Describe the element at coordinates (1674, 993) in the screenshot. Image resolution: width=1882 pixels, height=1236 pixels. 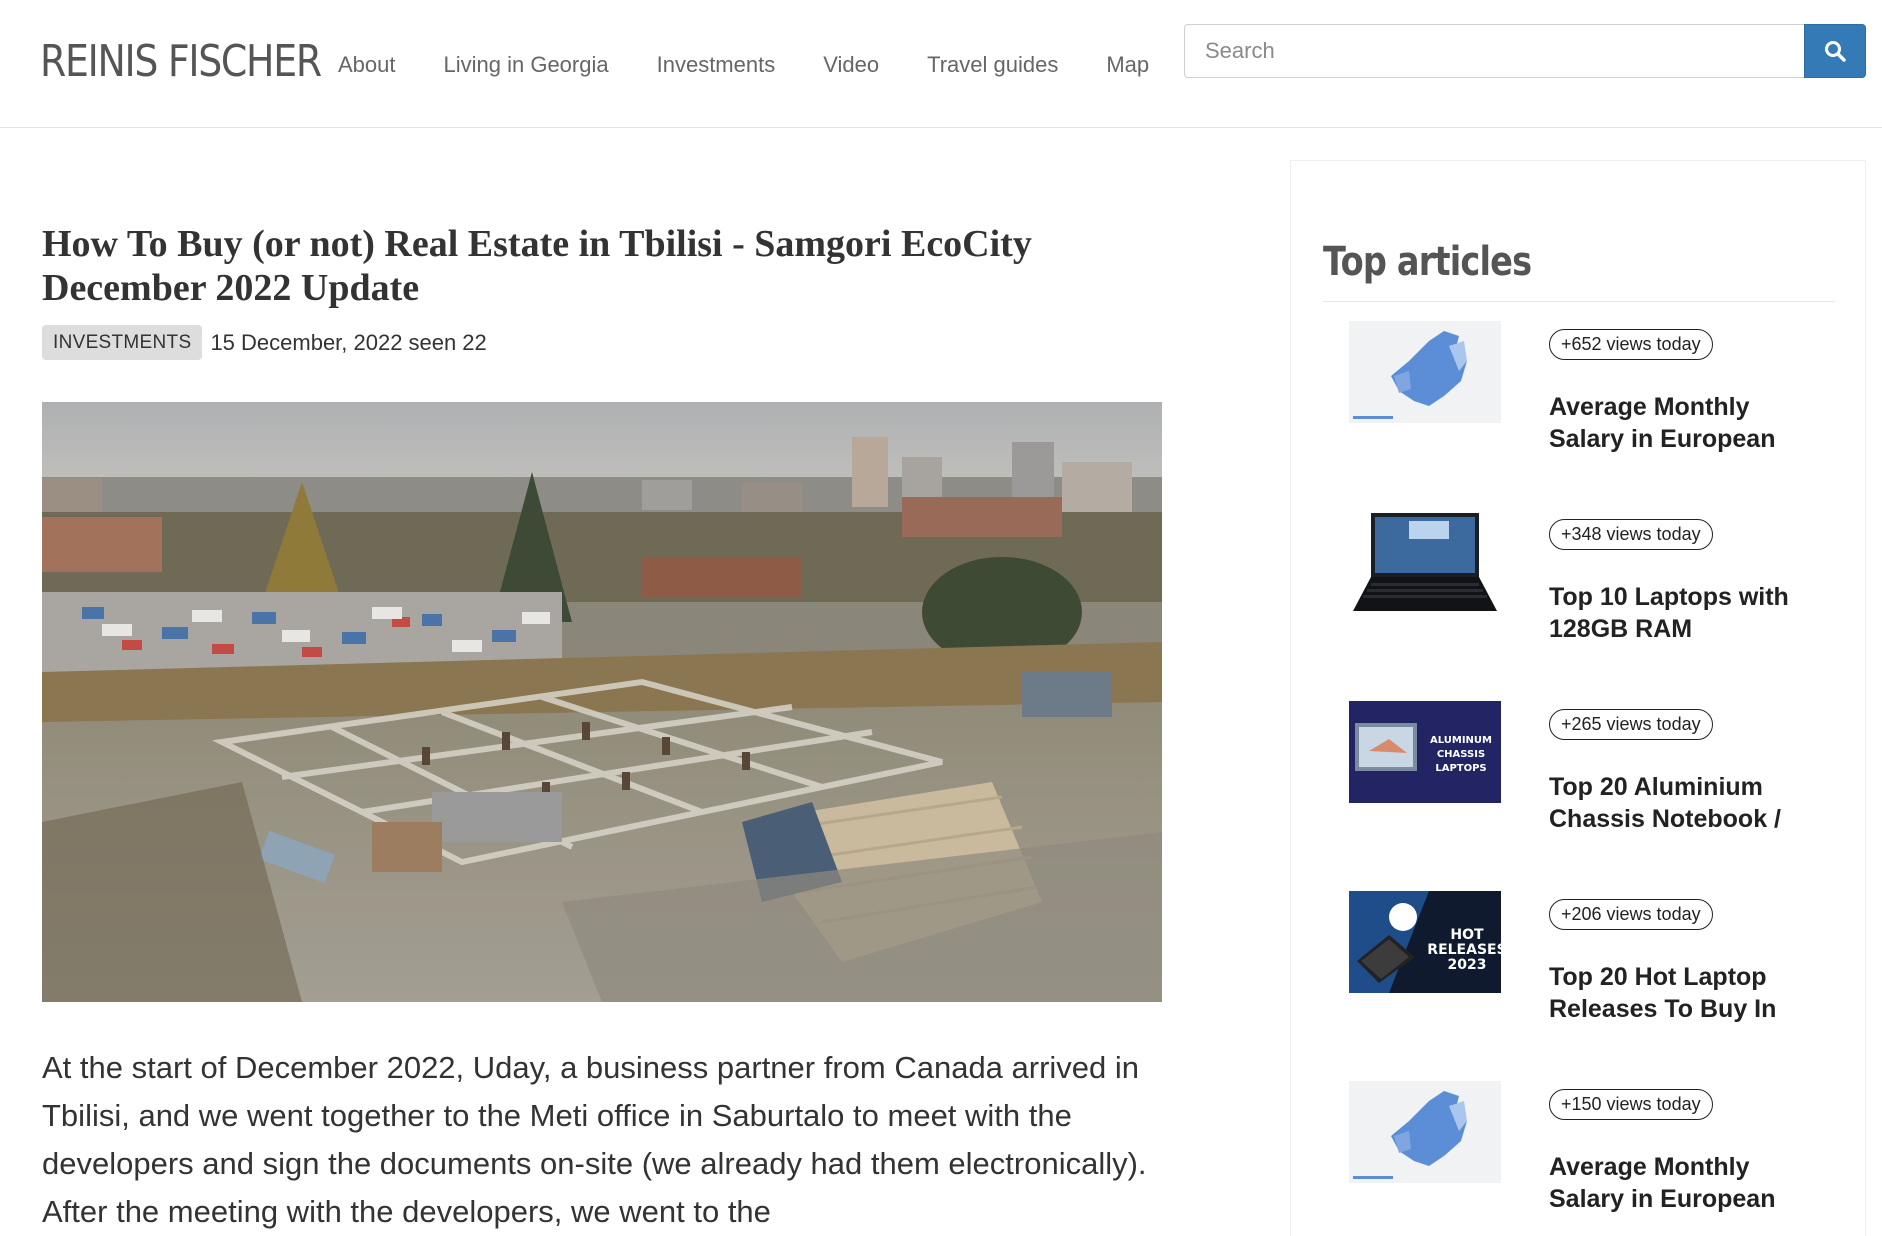
I see `top-article-title: Top 20 Hot Laptop Releases To Buy In` at that location.